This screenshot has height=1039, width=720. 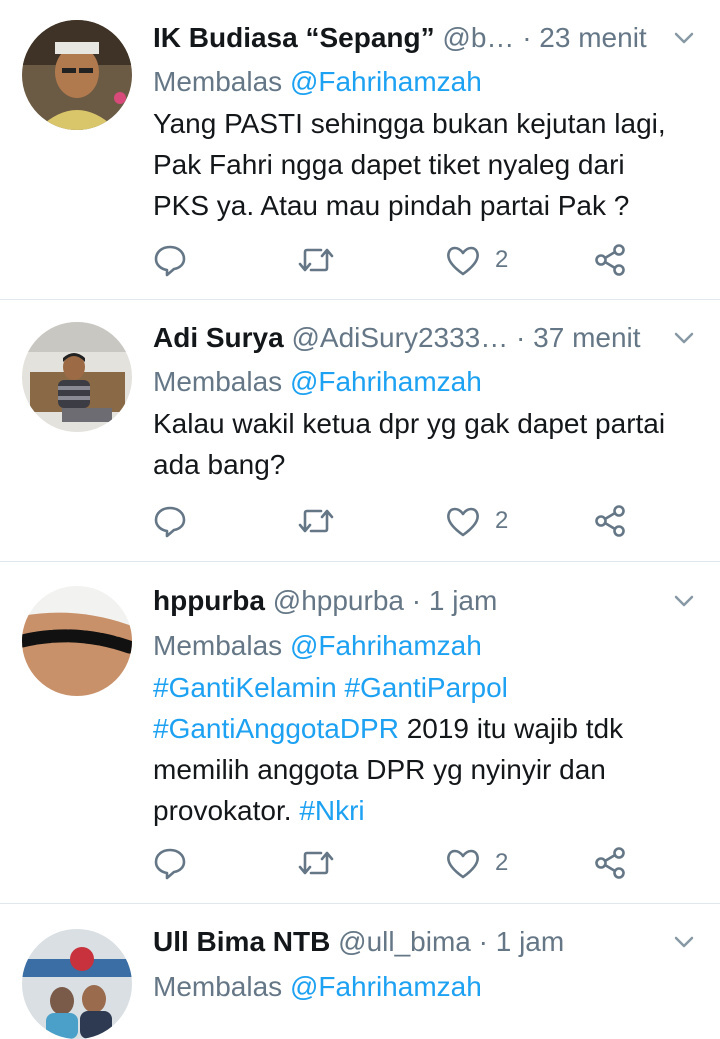 I want to click on tweet-header: IK Budiasa “Sepang” @b… · 23 menit, so click(x=427, y=38).